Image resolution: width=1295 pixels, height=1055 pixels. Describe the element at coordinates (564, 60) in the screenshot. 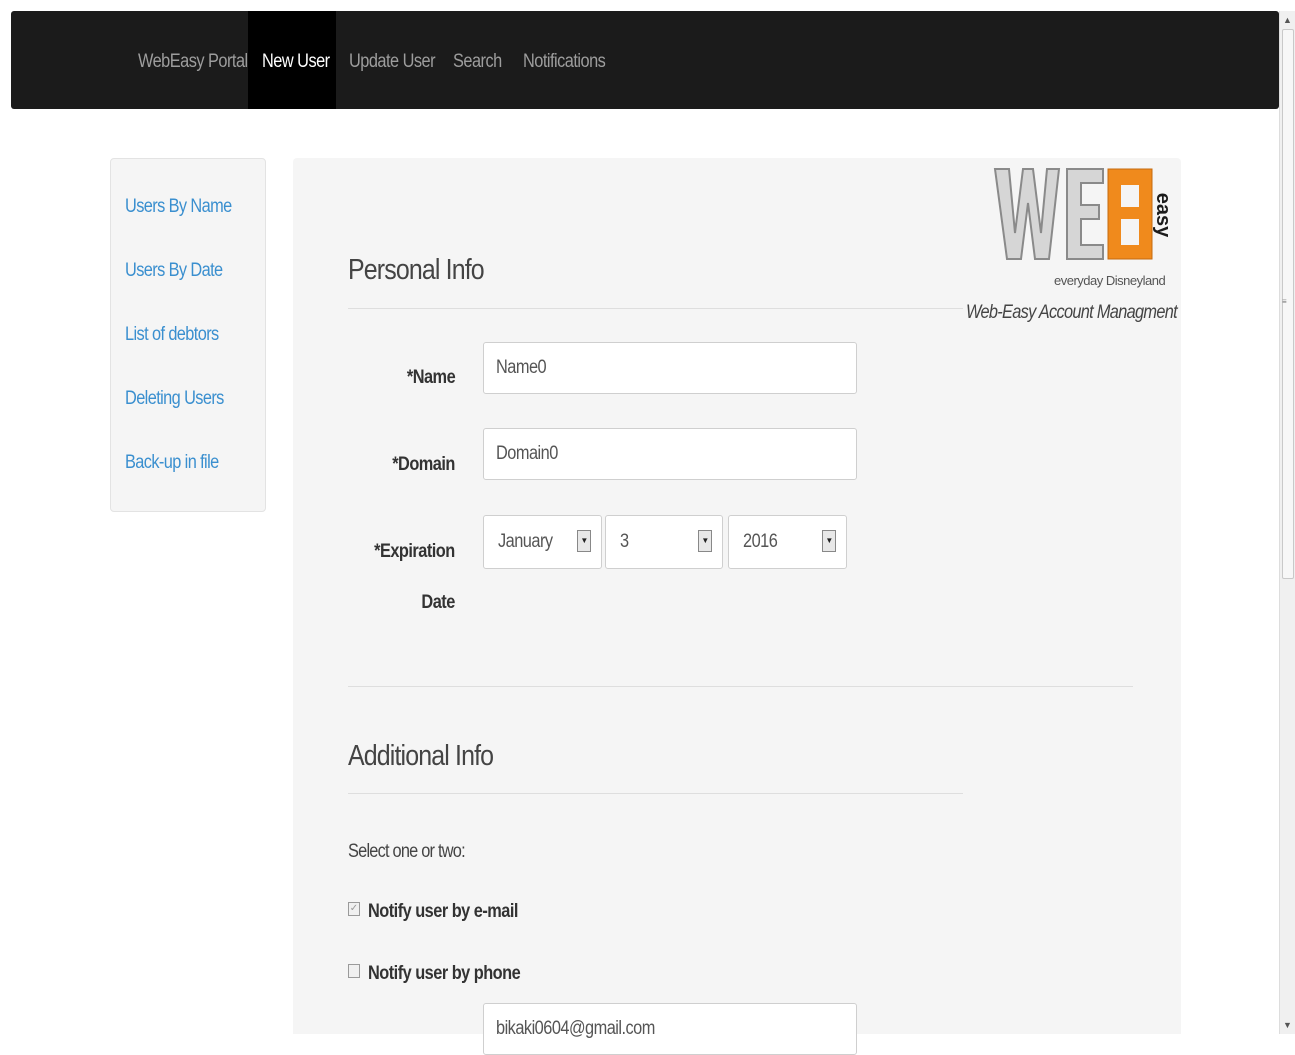

I see `nav-notifications: Notifications` at that location.